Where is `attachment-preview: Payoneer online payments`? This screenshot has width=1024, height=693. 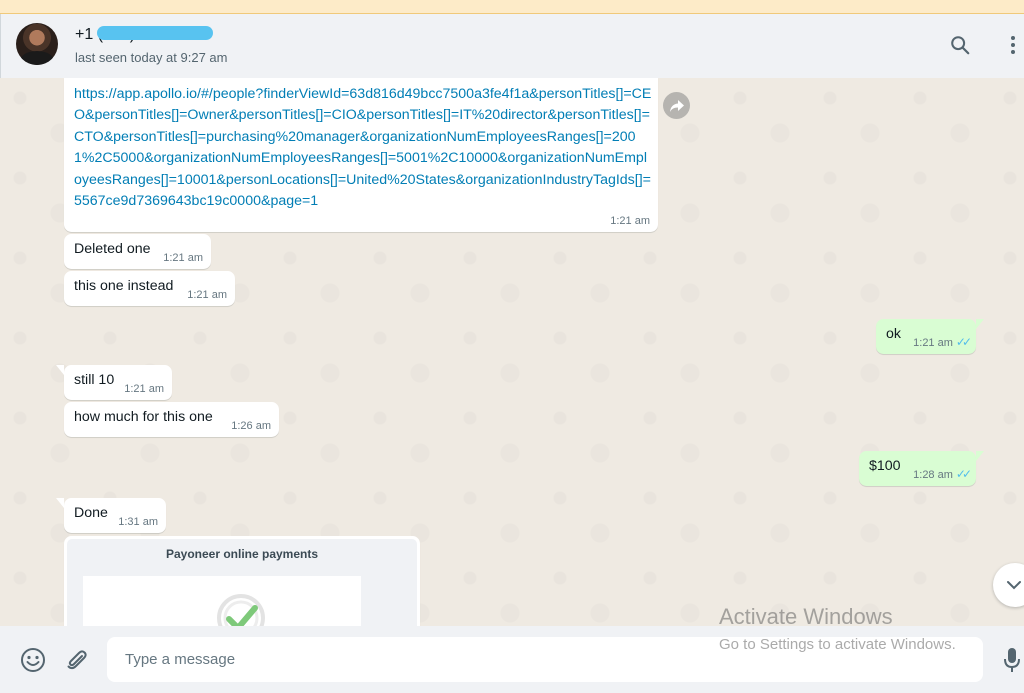 attachment-preview: Payoneer online payments is located at coordinates (242, 582).